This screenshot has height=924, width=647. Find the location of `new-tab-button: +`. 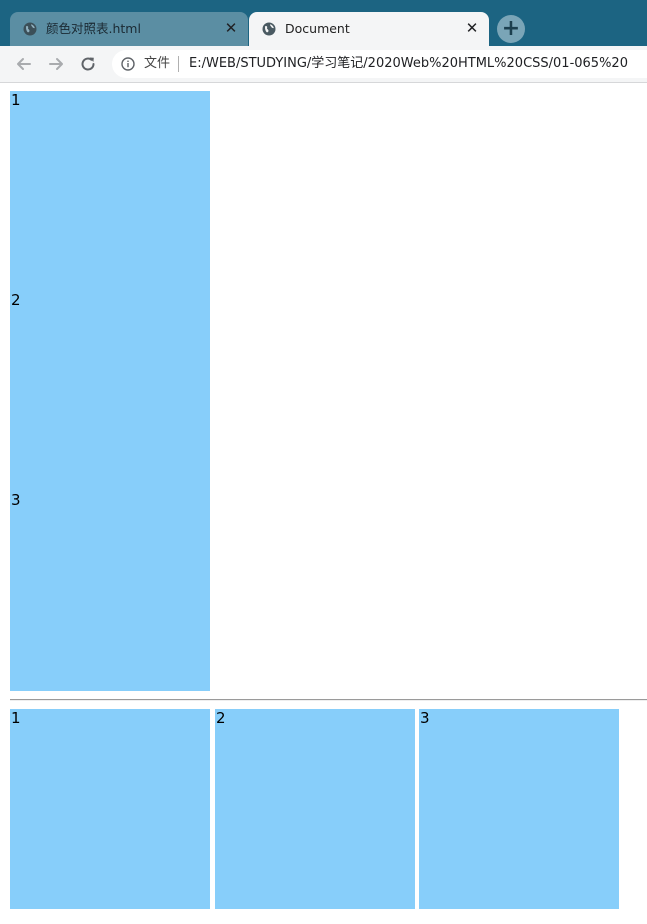

new-tab-button: + is located at coordinates (511, 29).